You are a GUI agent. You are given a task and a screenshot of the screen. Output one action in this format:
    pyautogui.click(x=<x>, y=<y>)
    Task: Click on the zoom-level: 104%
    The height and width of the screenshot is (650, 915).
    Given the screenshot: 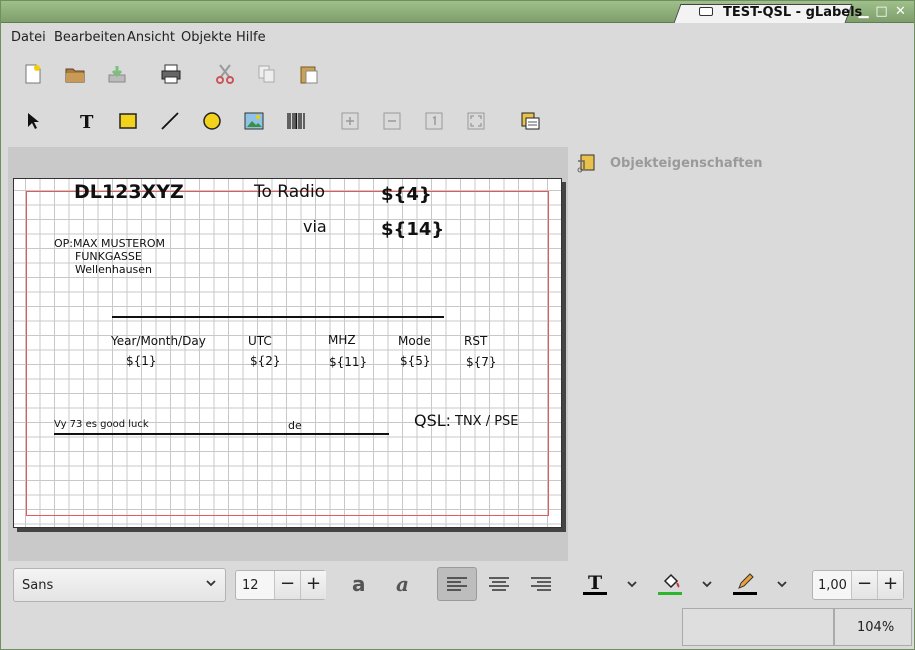 What is the action you would take?
    pyautogui.click(x=876, y=627)
    